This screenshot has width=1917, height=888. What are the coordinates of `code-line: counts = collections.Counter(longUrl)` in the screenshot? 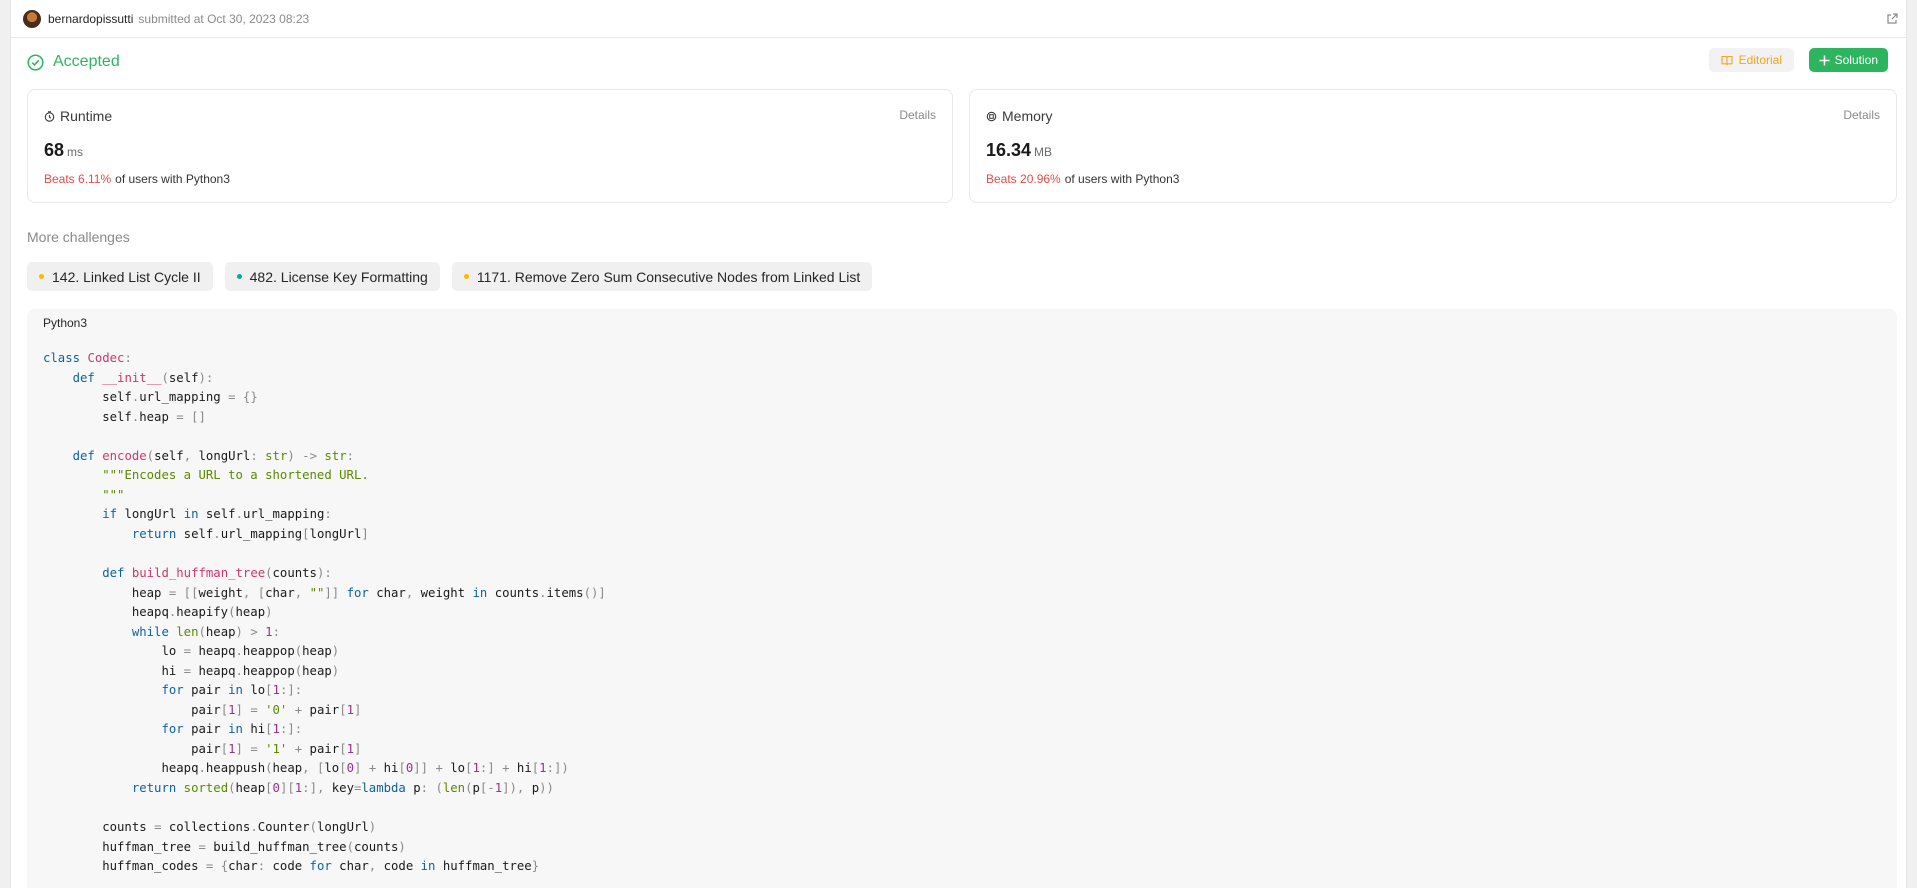 It's located at (210, 827).